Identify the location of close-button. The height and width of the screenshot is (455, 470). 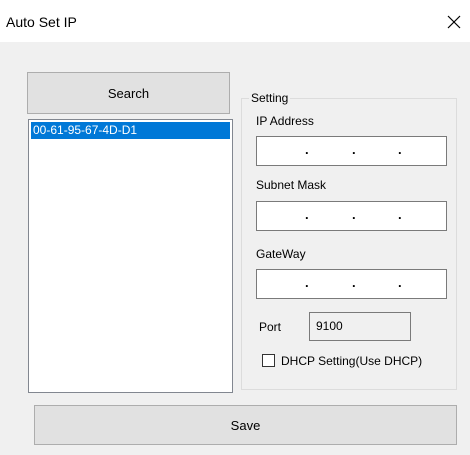
(454, 22).